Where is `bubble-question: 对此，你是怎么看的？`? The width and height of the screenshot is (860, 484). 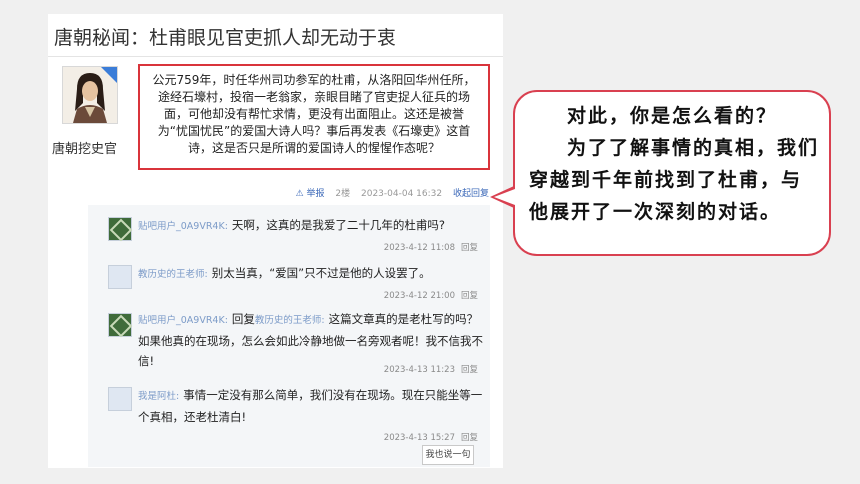 bubble-question: 对此，你是怎么看的？ is located at coordinates (672, 116).